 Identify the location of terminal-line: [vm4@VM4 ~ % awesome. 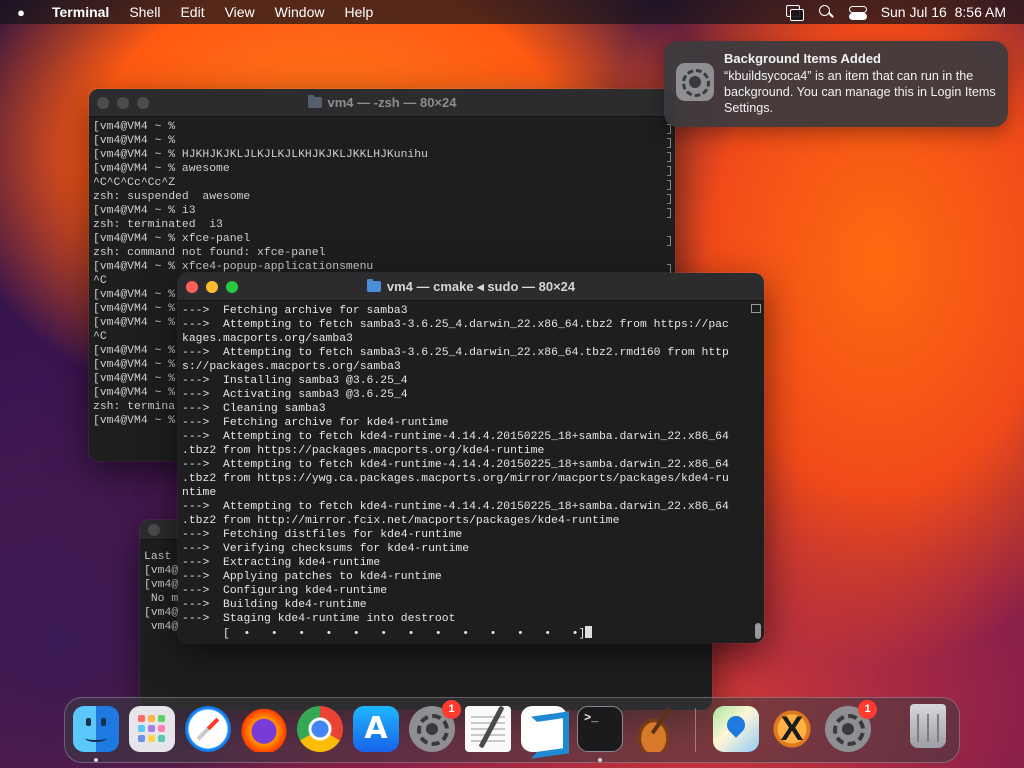
(161, 169).